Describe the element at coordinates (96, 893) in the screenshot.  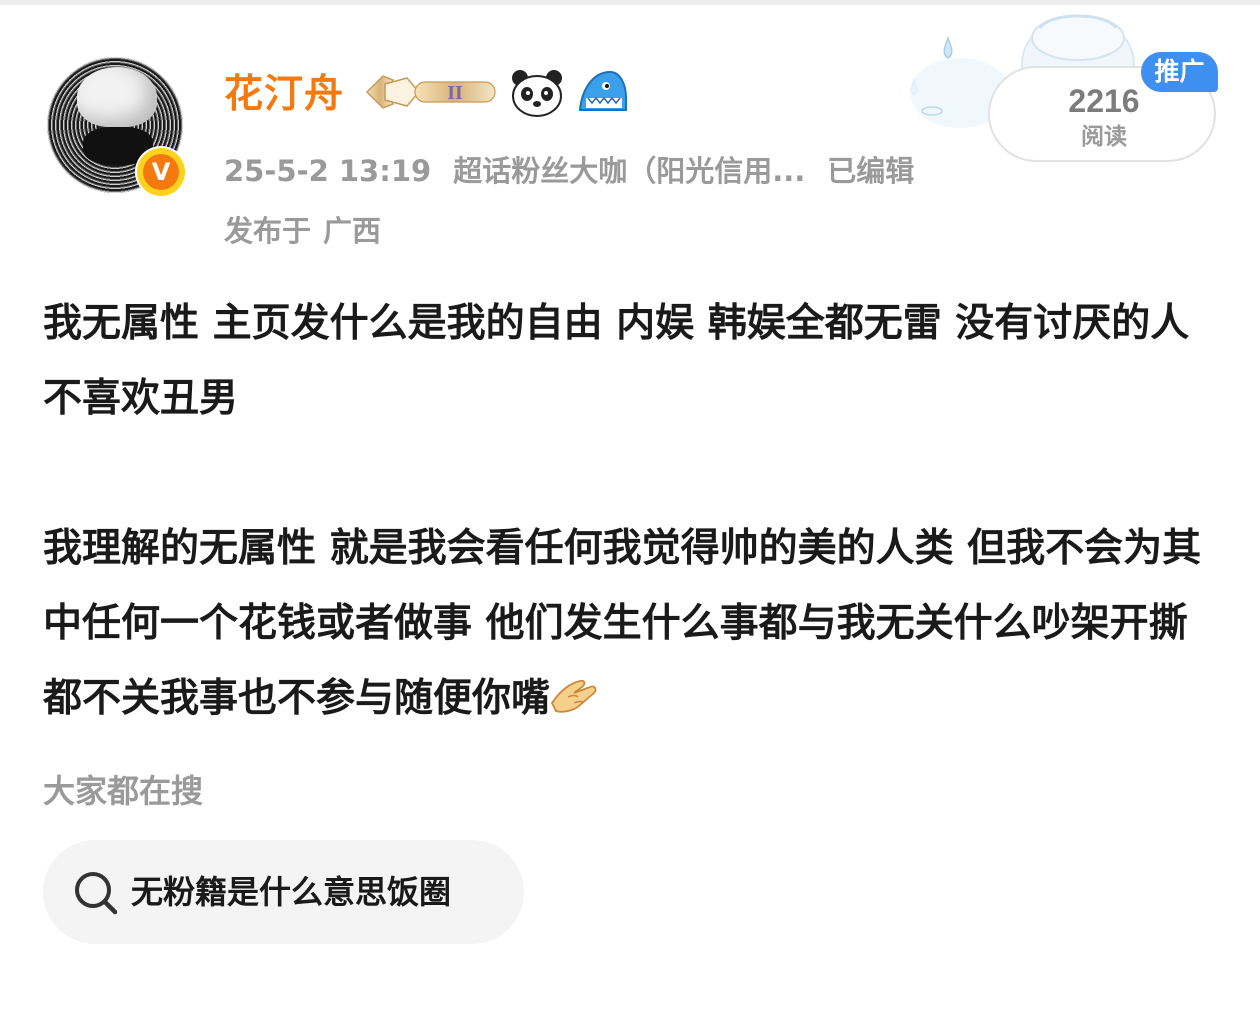
I see `search-icon` at that location.